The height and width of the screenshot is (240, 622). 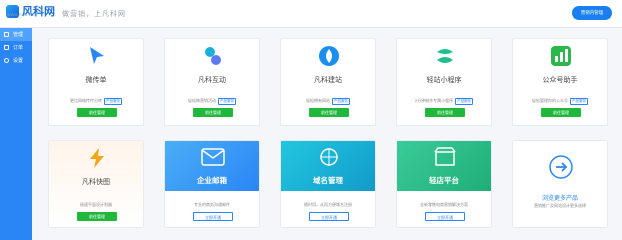 What do you see at coordinates (96, 204) in the screenshot?
I see `product-desc: 极速平面设计利器` at bounding box center [96, 204].